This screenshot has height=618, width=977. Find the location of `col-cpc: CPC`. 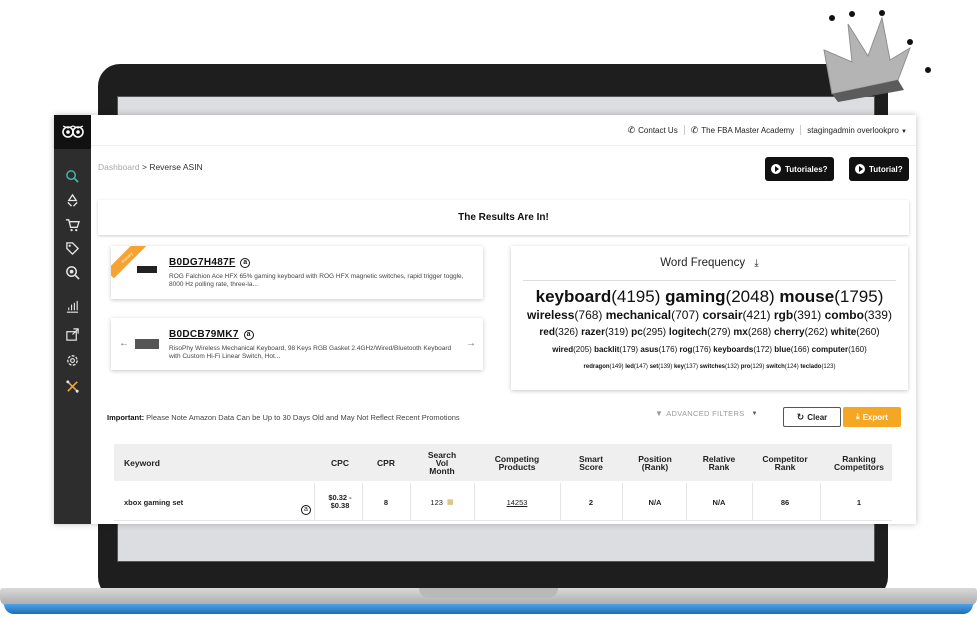

col-cpc: CPC is located at coordinates (340, 462).